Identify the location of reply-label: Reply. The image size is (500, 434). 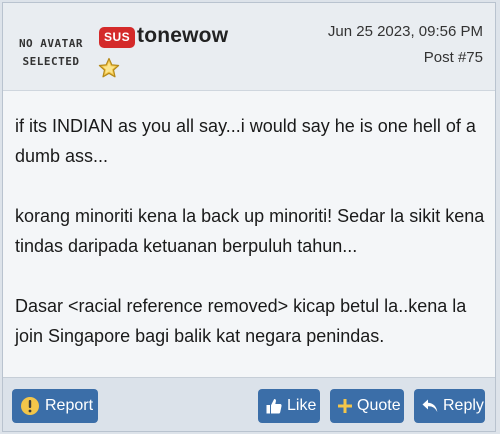
(463, 405).